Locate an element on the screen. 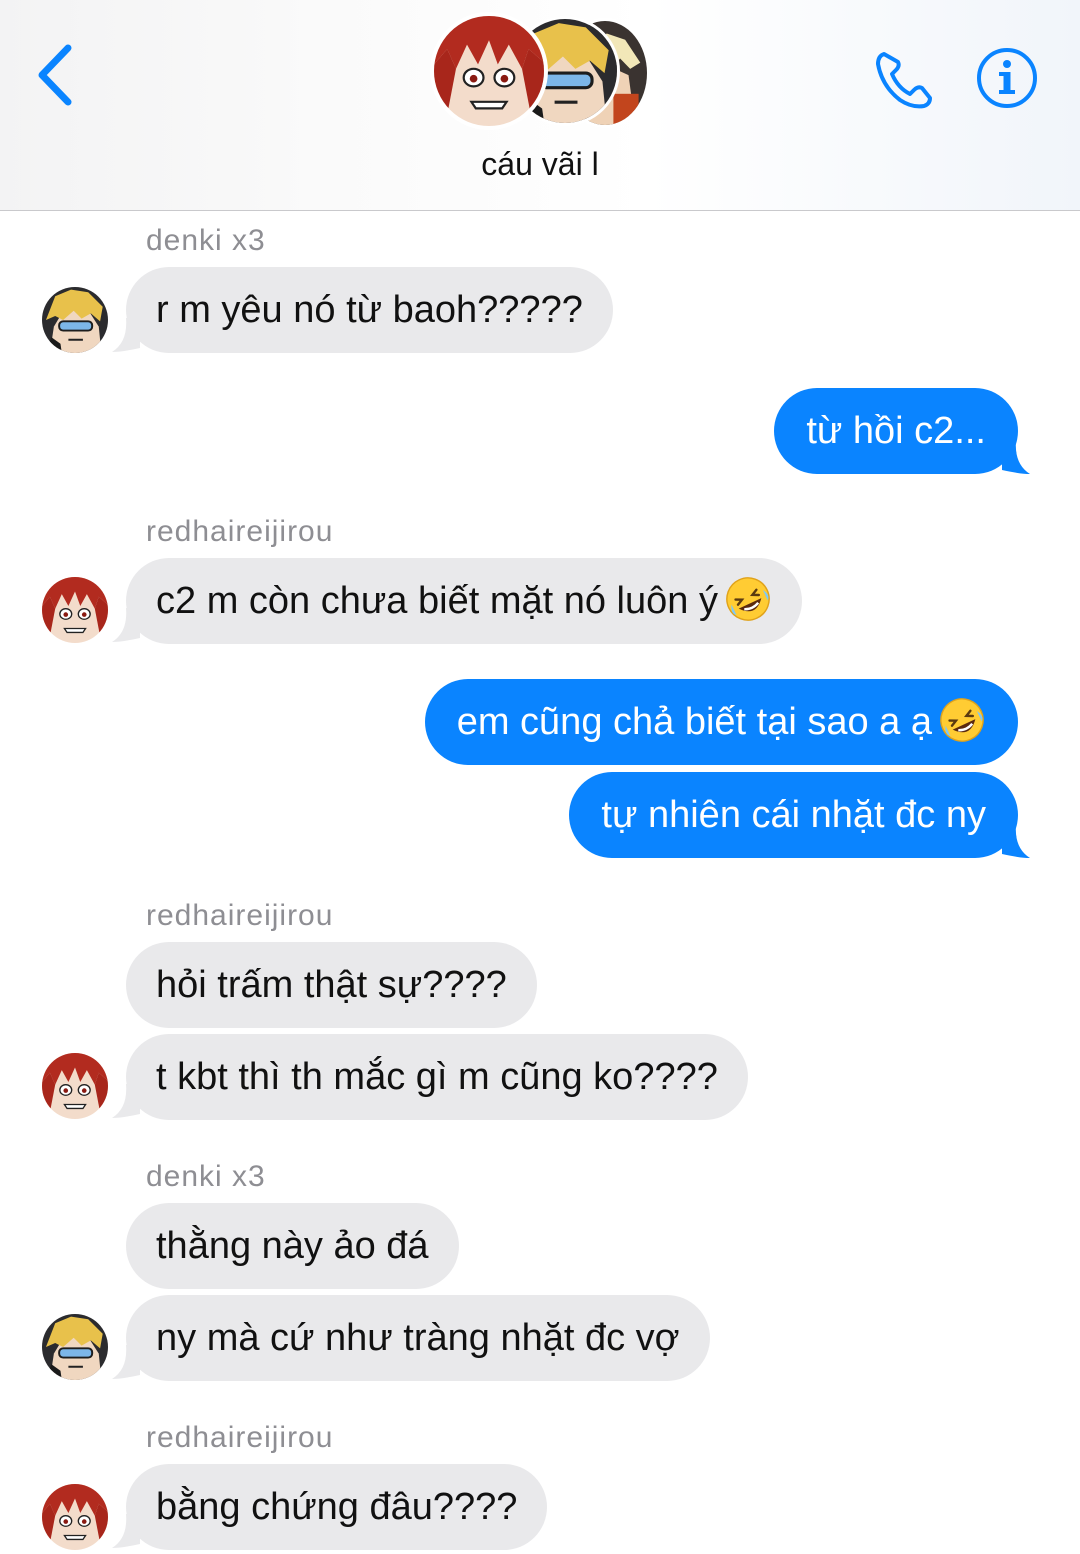 The height and width of the screenshot is (1554, 1080). back-button is located at coordinates (57, 75).